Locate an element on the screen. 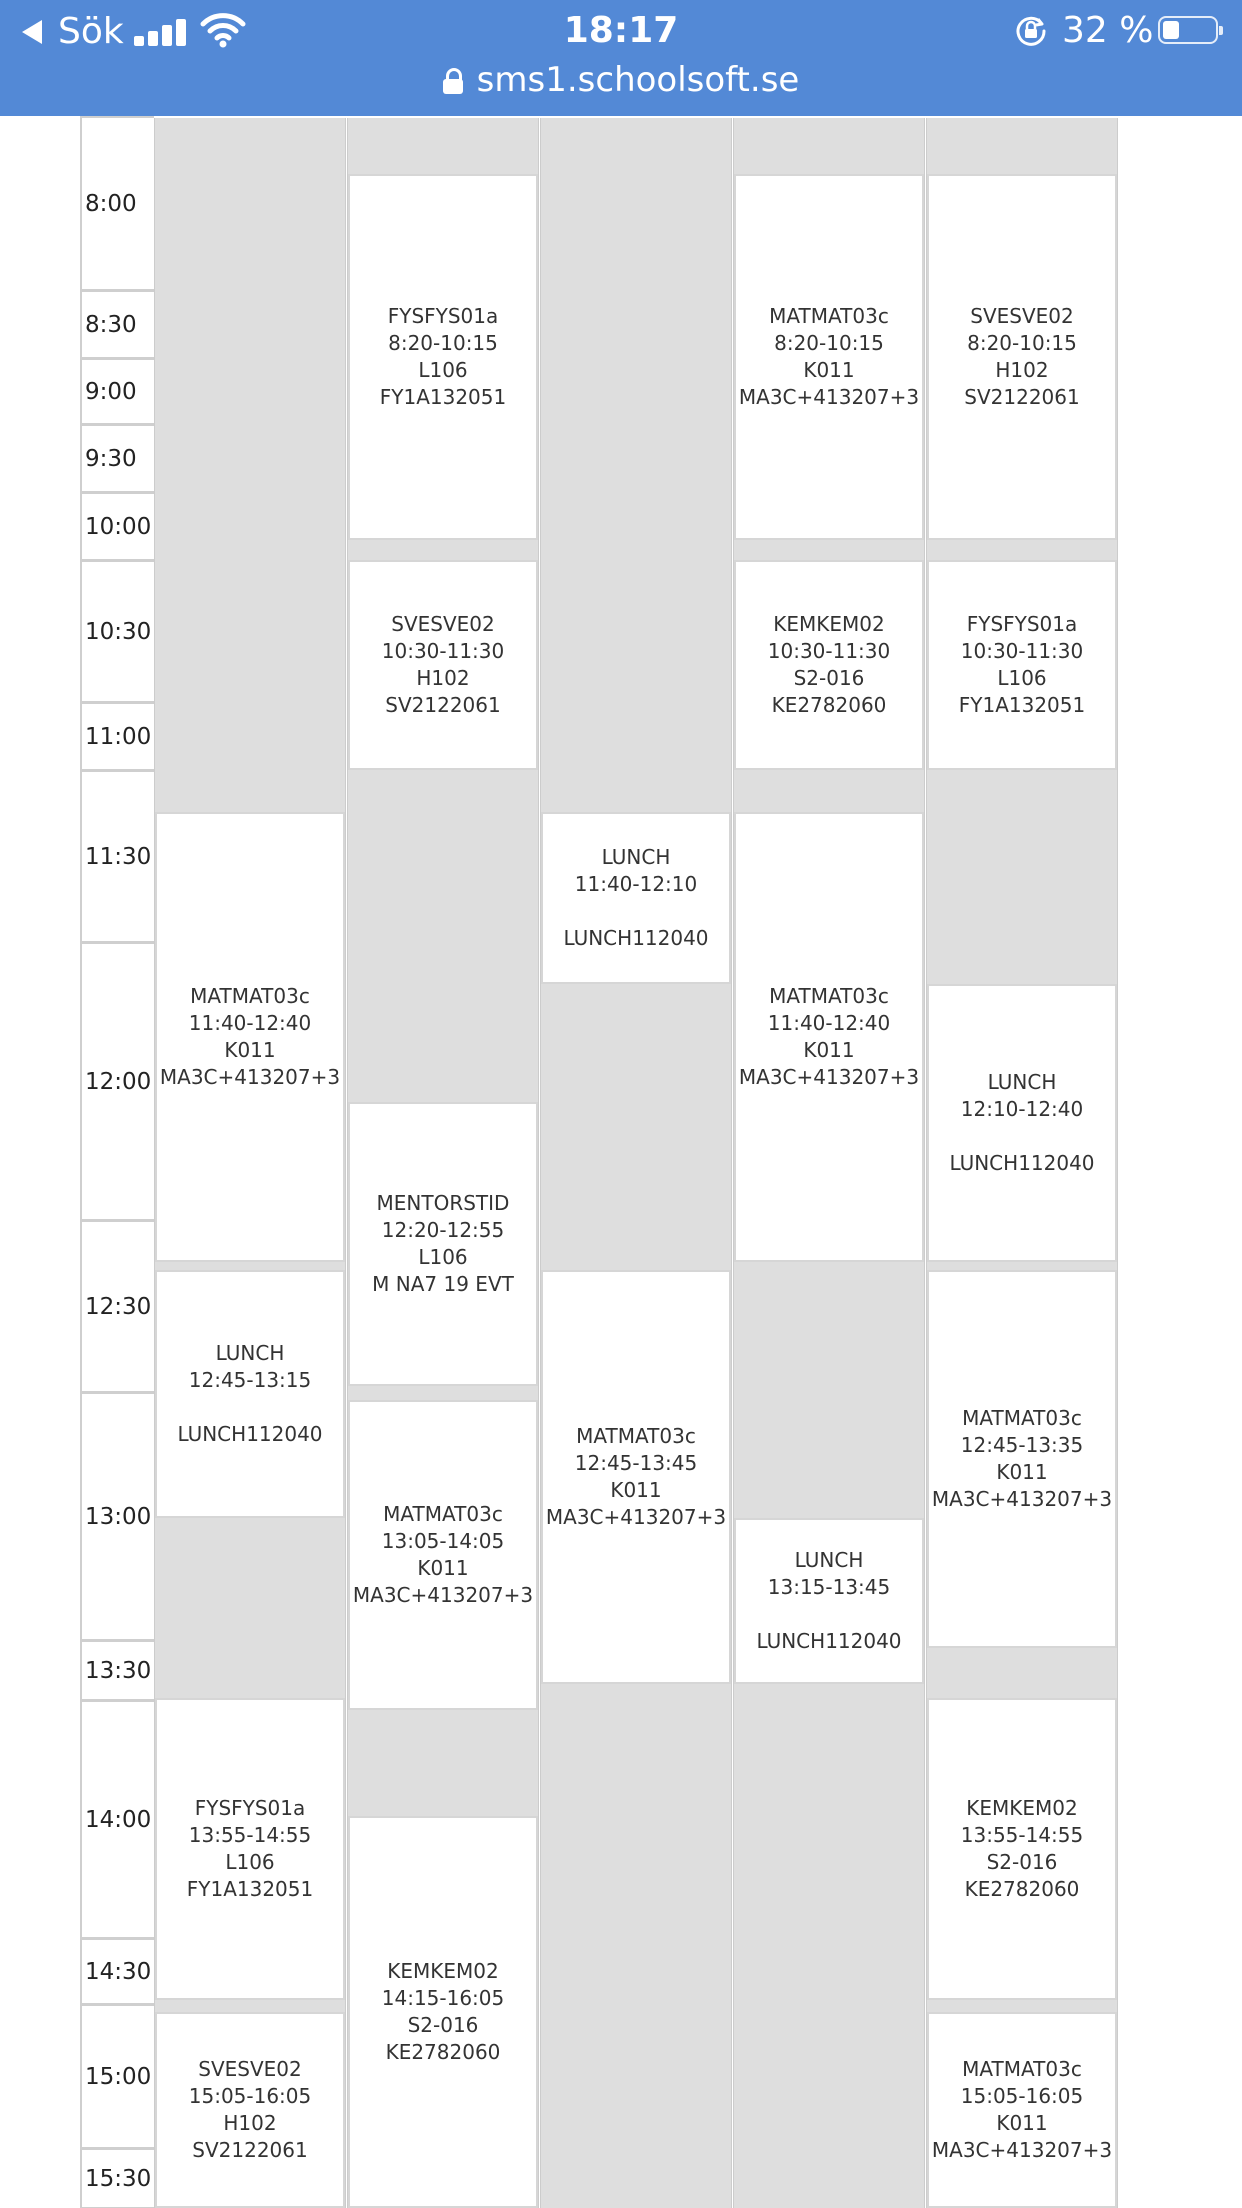 The image size is (1242, 2208). time-slot-row: 9:30 is located at coordinates (118, 458).